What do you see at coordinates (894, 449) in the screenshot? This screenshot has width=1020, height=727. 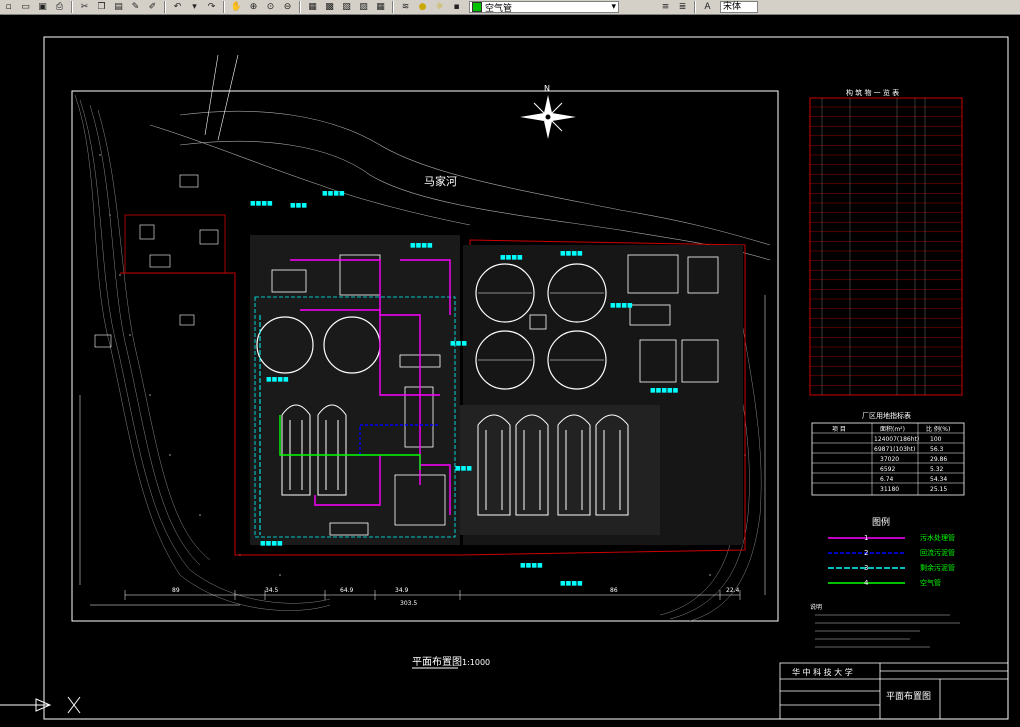 I see `land-use-cell: 69871(103ht)` at bounding box center [894, 449].